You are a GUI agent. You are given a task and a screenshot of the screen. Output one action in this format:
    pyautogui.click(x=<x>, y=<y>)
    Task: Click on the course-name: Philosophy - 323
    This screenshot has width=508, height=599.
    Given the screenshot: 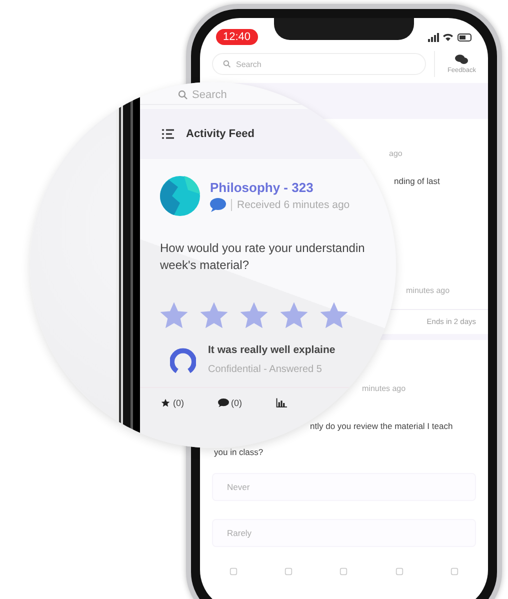 What is the action you would take?
    pyautogui.click(x=280, y=187)
    